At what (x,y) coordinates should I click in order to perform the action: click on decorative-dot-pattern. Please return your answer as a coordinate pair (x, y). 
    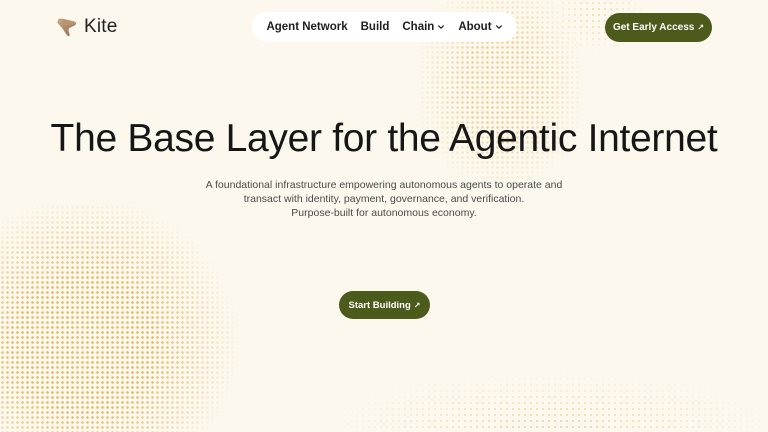
    Looking at the image, I should click on (530, 386).